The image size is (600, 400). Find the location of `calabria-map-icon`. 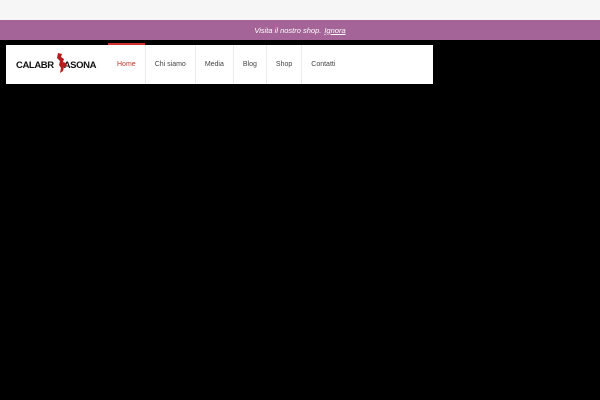

calabria-map-icon is located at coordinates (62, 63).